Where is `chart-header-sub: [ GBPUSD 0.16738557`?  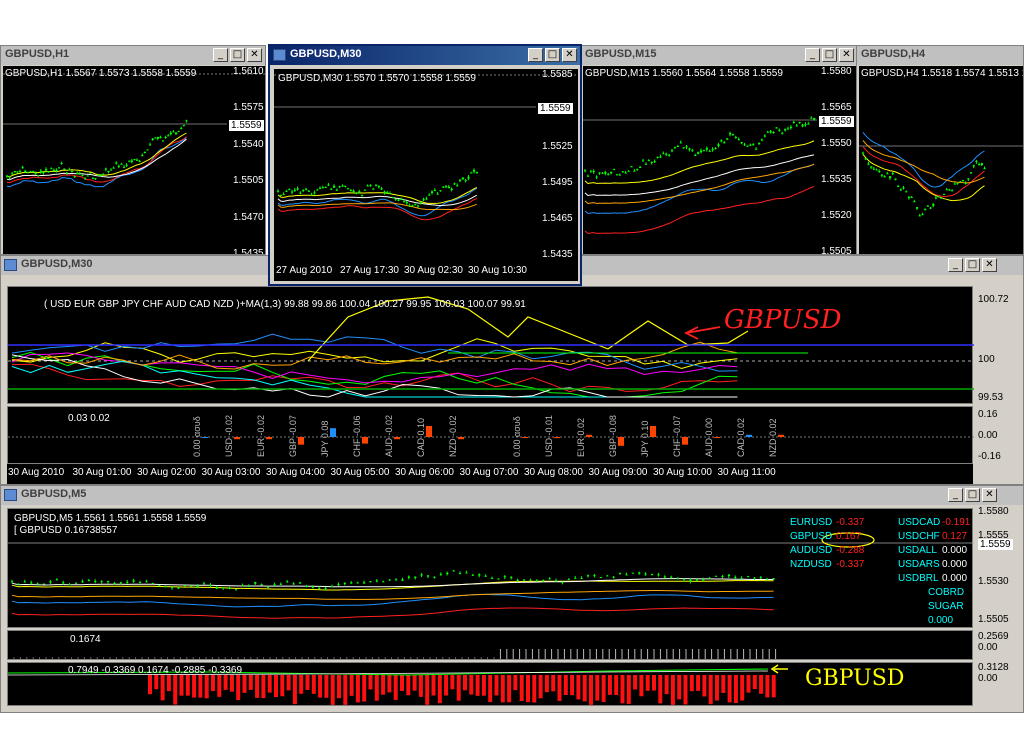 chart-header-sub: [ GBPUSD 0.16738557 is located at coordinates (66, 530).